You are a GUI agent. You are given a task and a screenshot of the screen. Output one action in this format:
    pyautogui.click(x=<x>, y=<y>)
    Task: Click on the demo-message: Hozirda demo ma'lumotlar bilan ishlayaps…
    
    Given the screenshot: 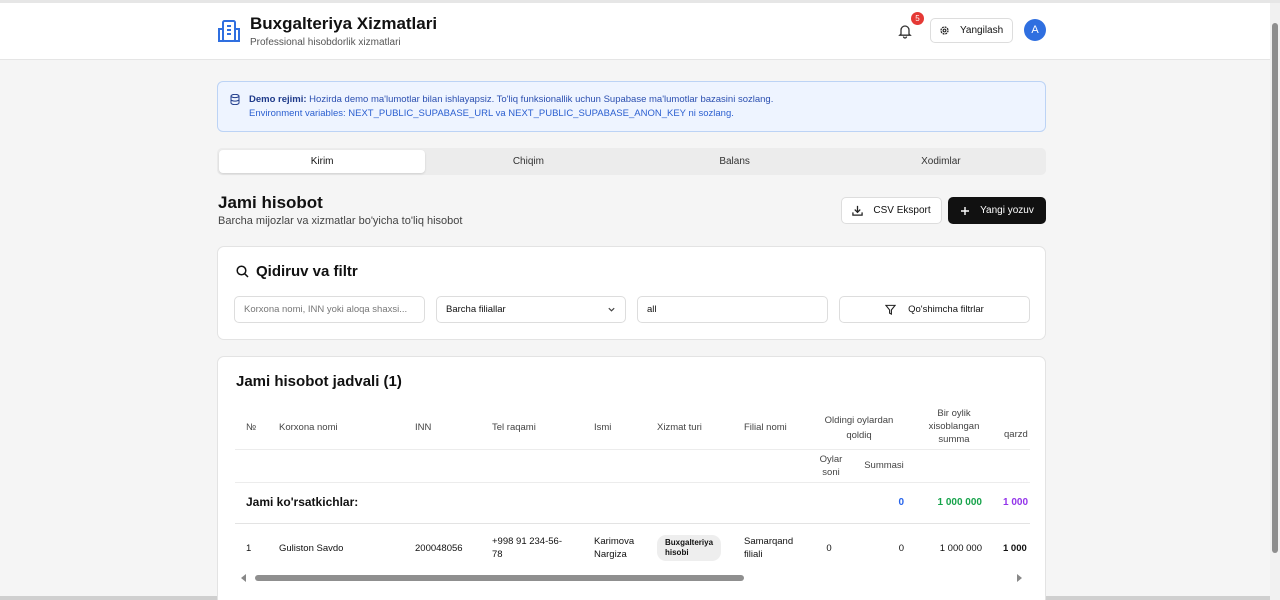 What is the action you would take?
    pyautogui.click(x=540, y=99)
    